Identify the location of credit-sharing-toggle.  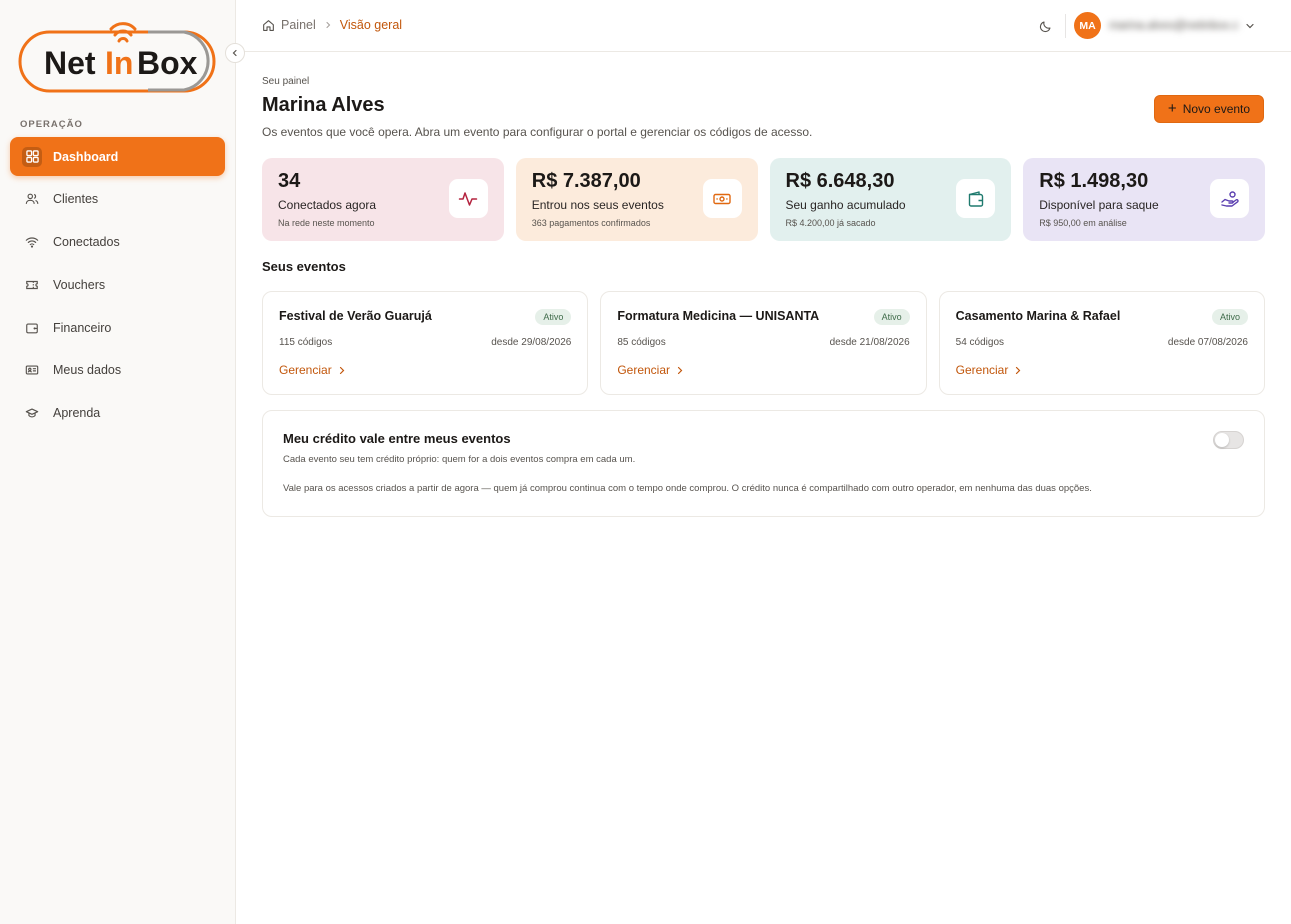
(1228, 440).